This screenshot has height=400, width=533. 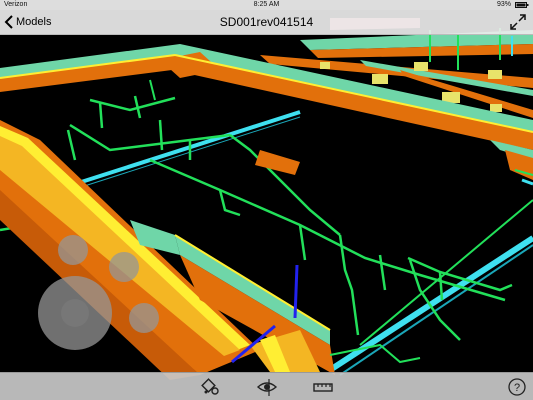 What do you see at coordinates (8, 22) in the screenshot?
I see `chevron-left-icon` at bounding box center [8, 22].